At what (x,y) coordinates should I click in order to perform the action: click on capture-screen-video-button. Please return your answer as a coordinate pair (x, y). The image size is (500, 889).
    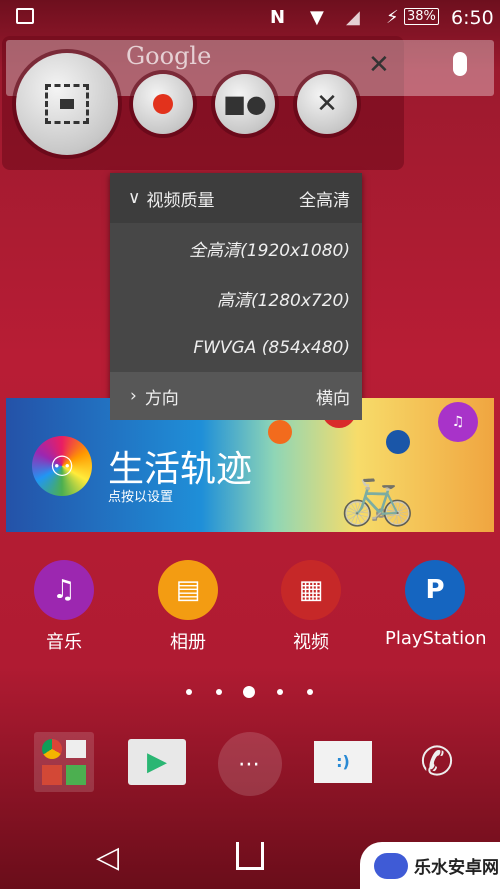
    Looking at the image, I should click on (67, 104).